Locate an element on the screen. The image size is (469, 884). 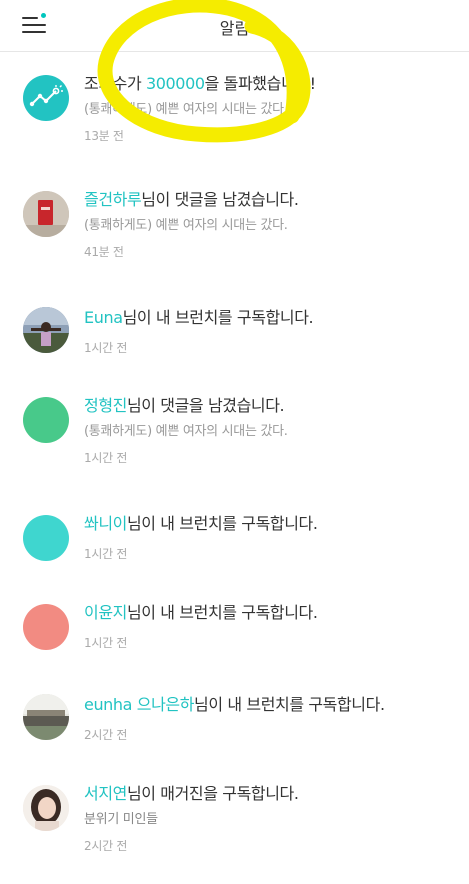
user-link: 정형진 is located at coordinates (105, 405).